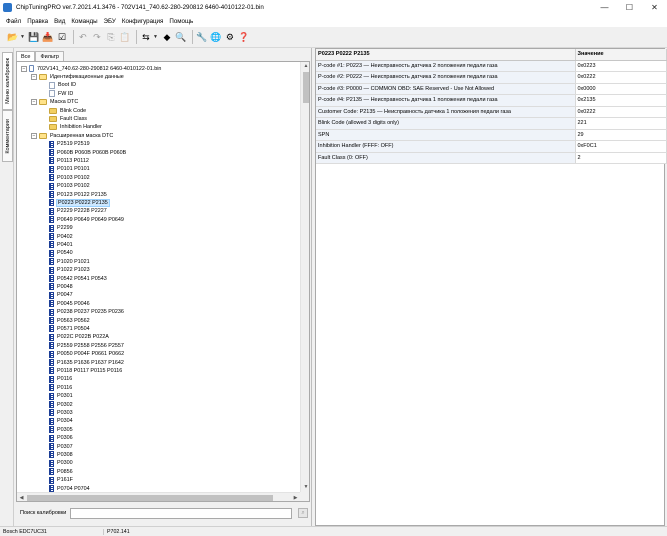 The width and height of the screenshot is (667, 536). Describe the element at coordinates (59, 21) in the screenshot. I see `menu-item: Вид` at that location.